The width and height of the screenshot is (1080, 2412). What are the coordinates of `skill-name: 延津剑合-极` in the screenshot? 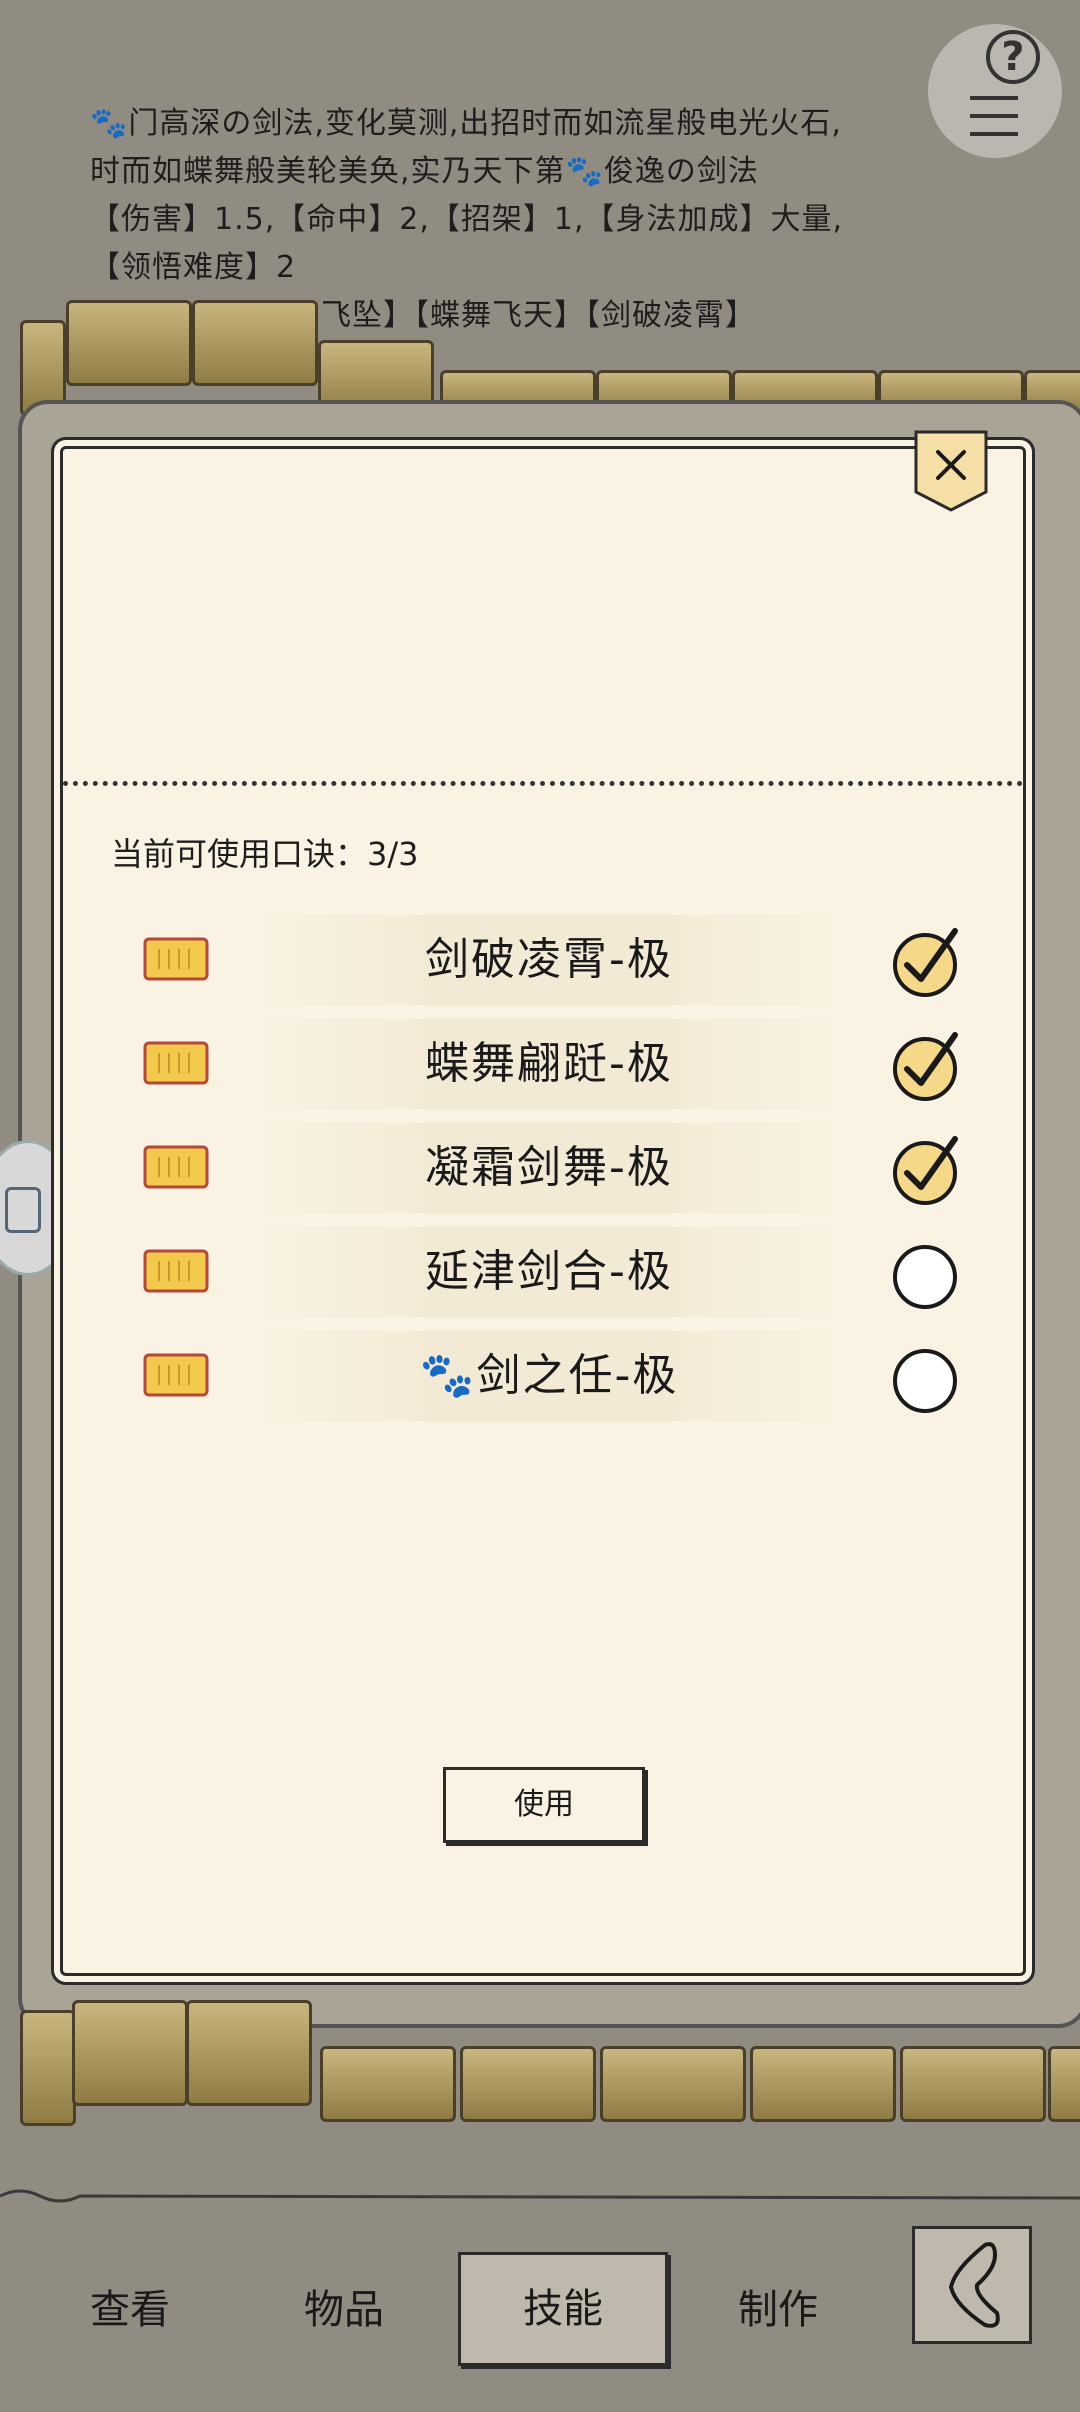 It's located at (549, 1271).